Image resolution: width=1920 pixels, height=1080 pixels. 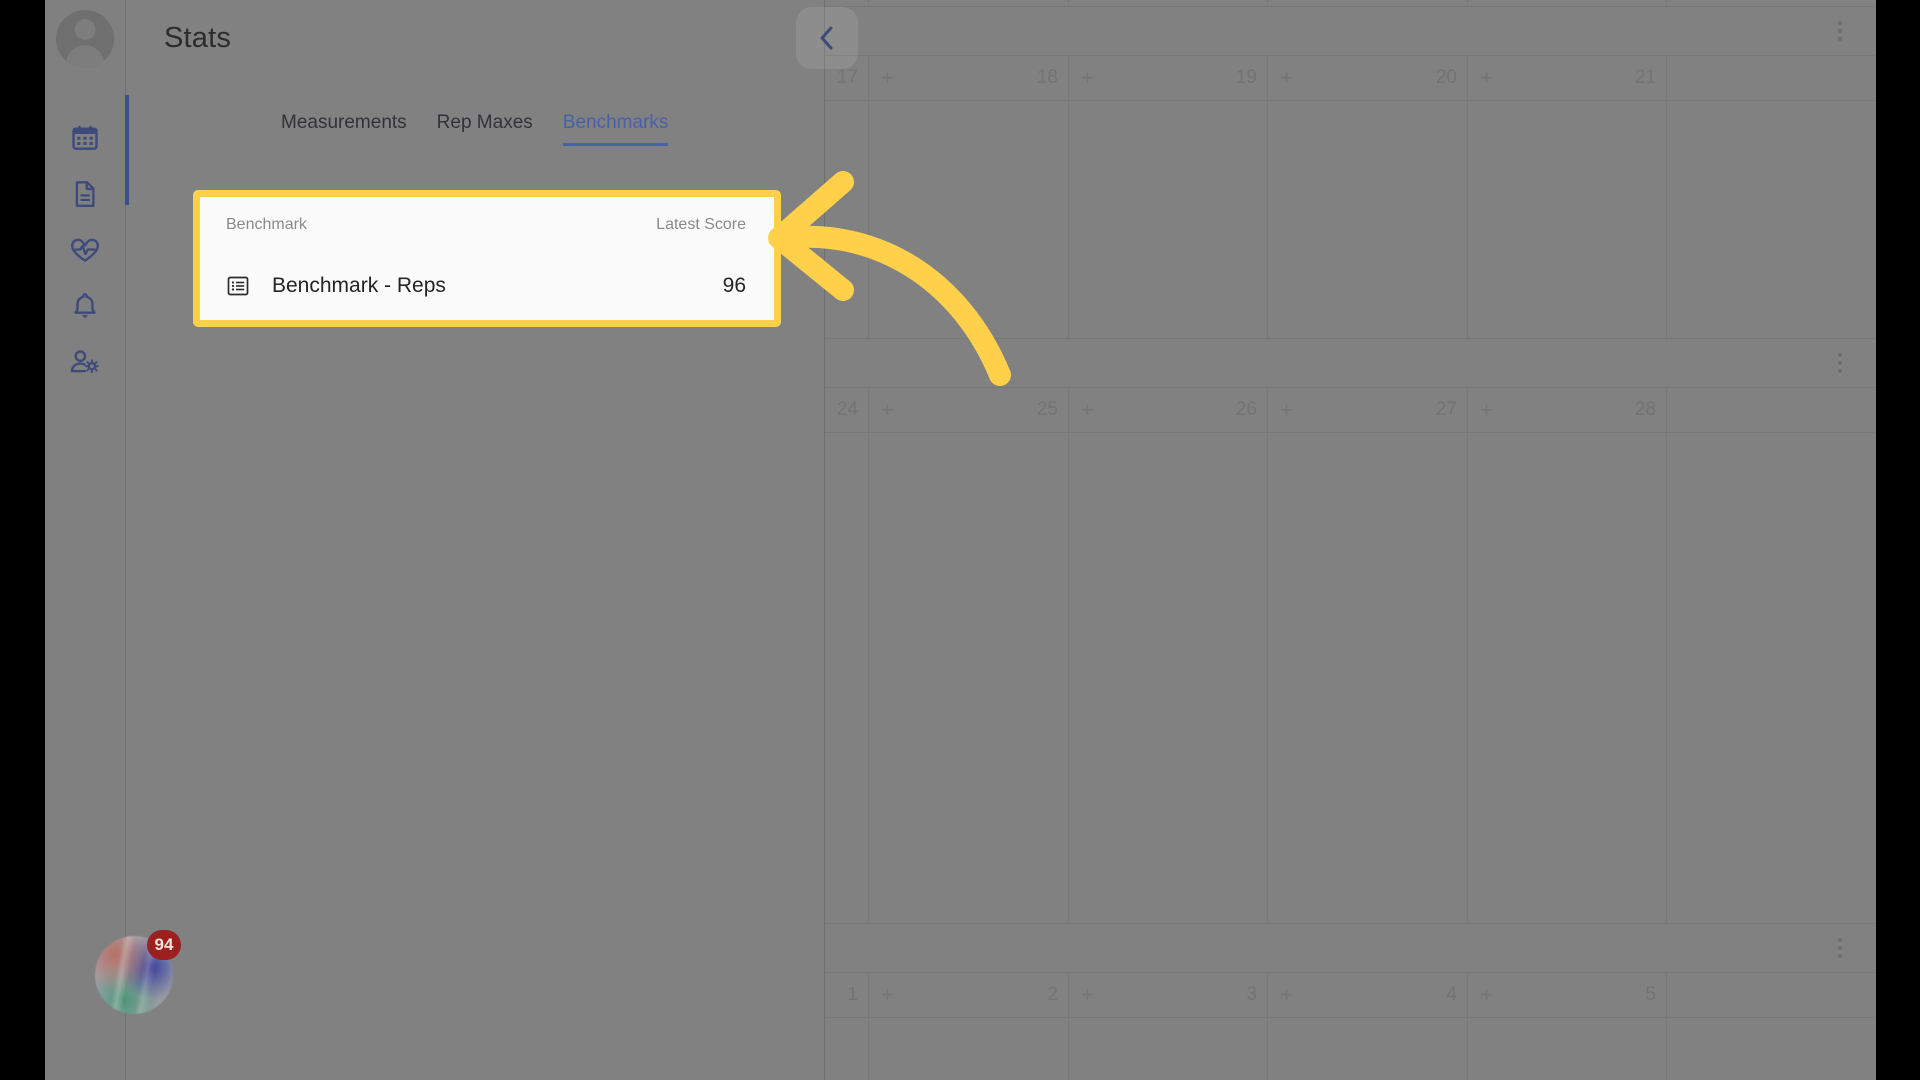 I want to click on sidebar-icon-rail, so click(x=85, y=540).